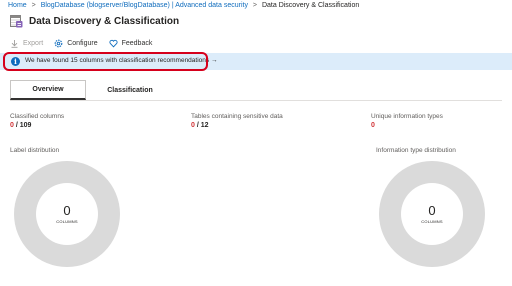 The height and width of the screenshot is (286, 512). Describe the element at coordinates (16, 21) in the screenshot. I see `classification-table-icon` at that location.